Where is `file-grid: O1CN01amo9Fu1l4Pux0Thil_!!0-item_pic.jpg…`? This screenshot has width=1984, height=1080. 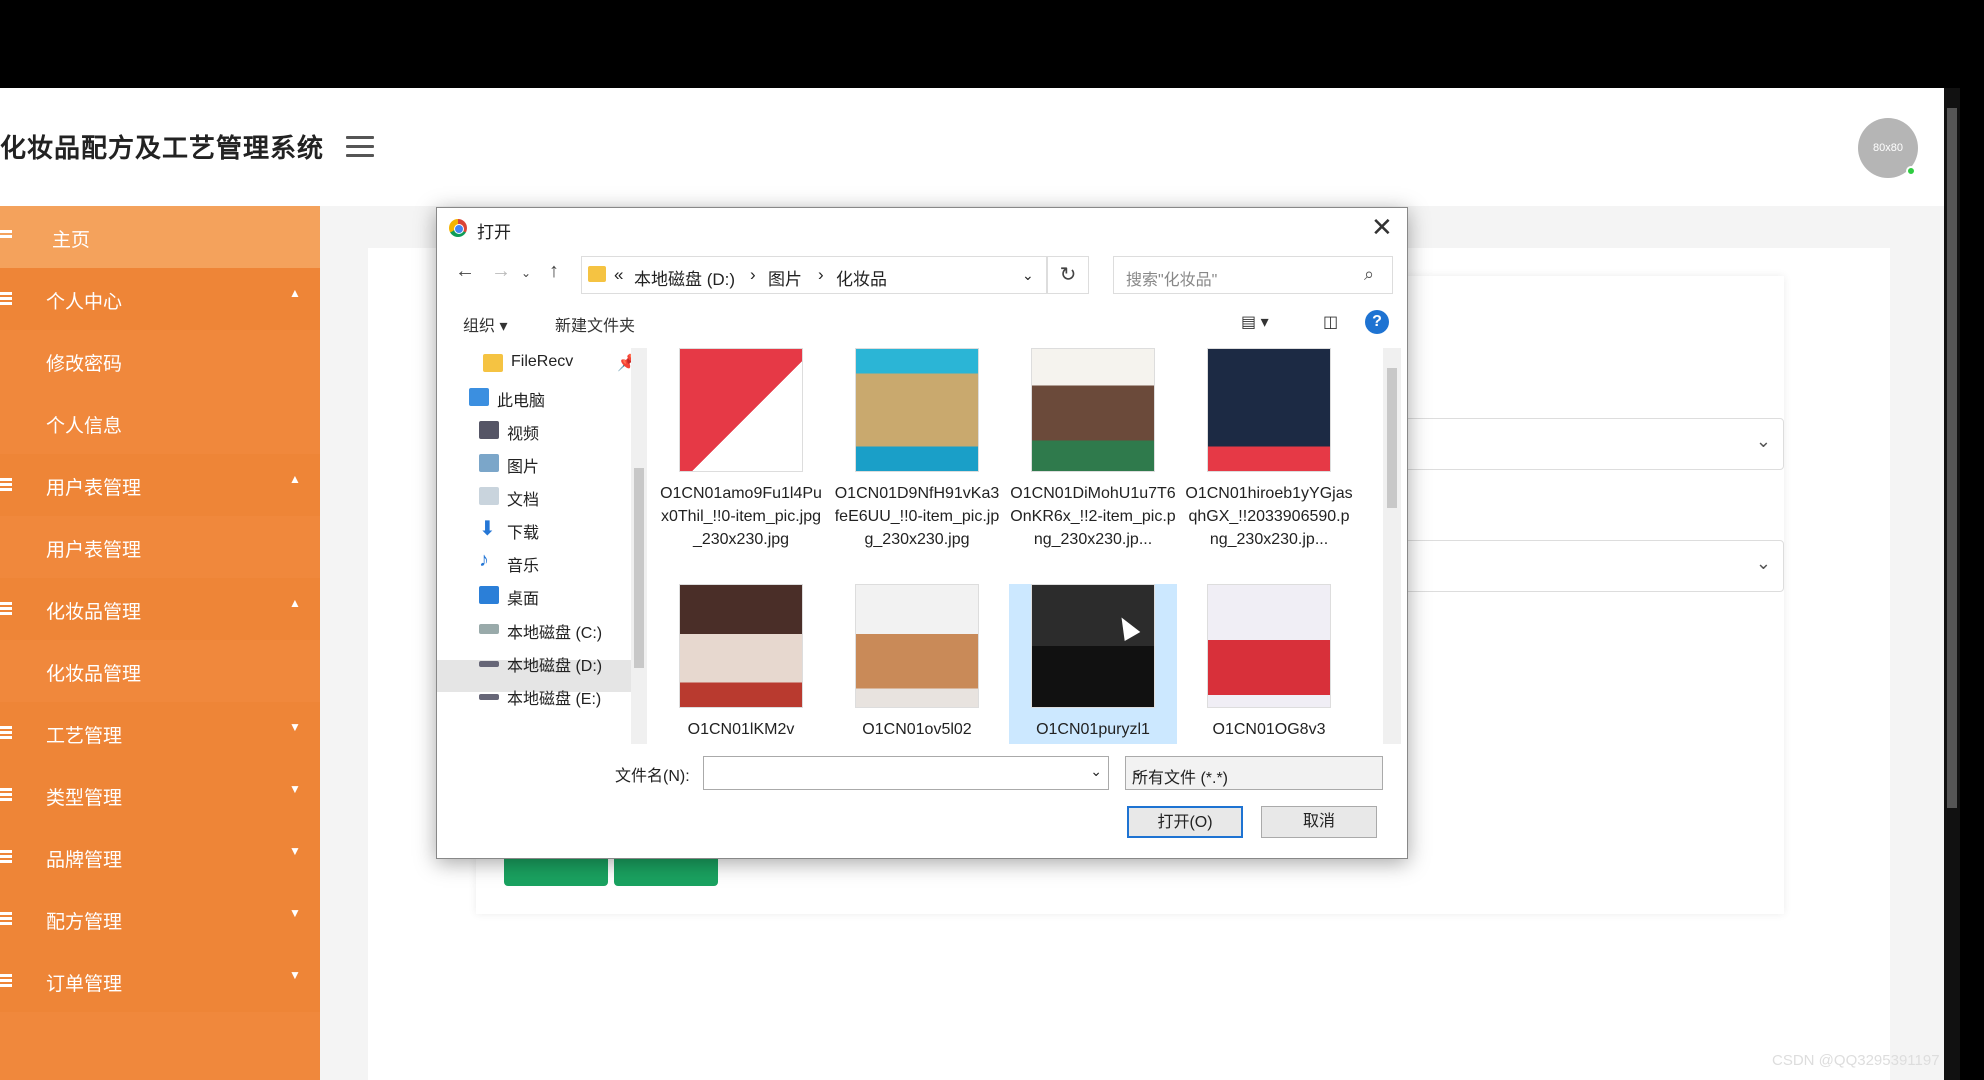
file-grid: O1CN01amo9Fu1l4Pux0Thil_!!0-item_pic.jpg… is located at coordinates (1029, 546).